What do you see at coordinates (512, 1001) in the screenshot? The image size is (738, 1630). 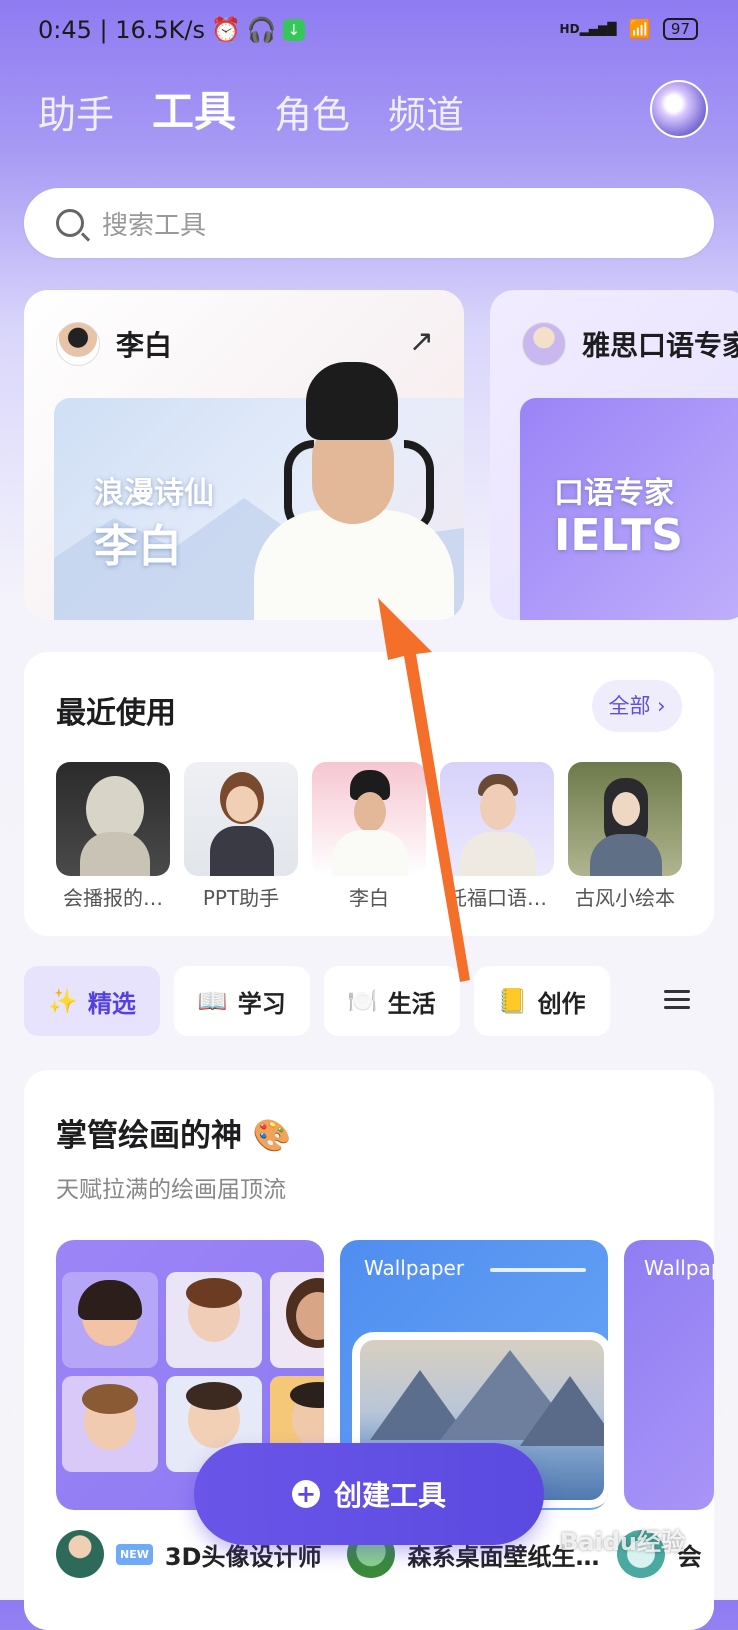 I see `notebook-icon: 📒` at bounding box center [512, 1001].